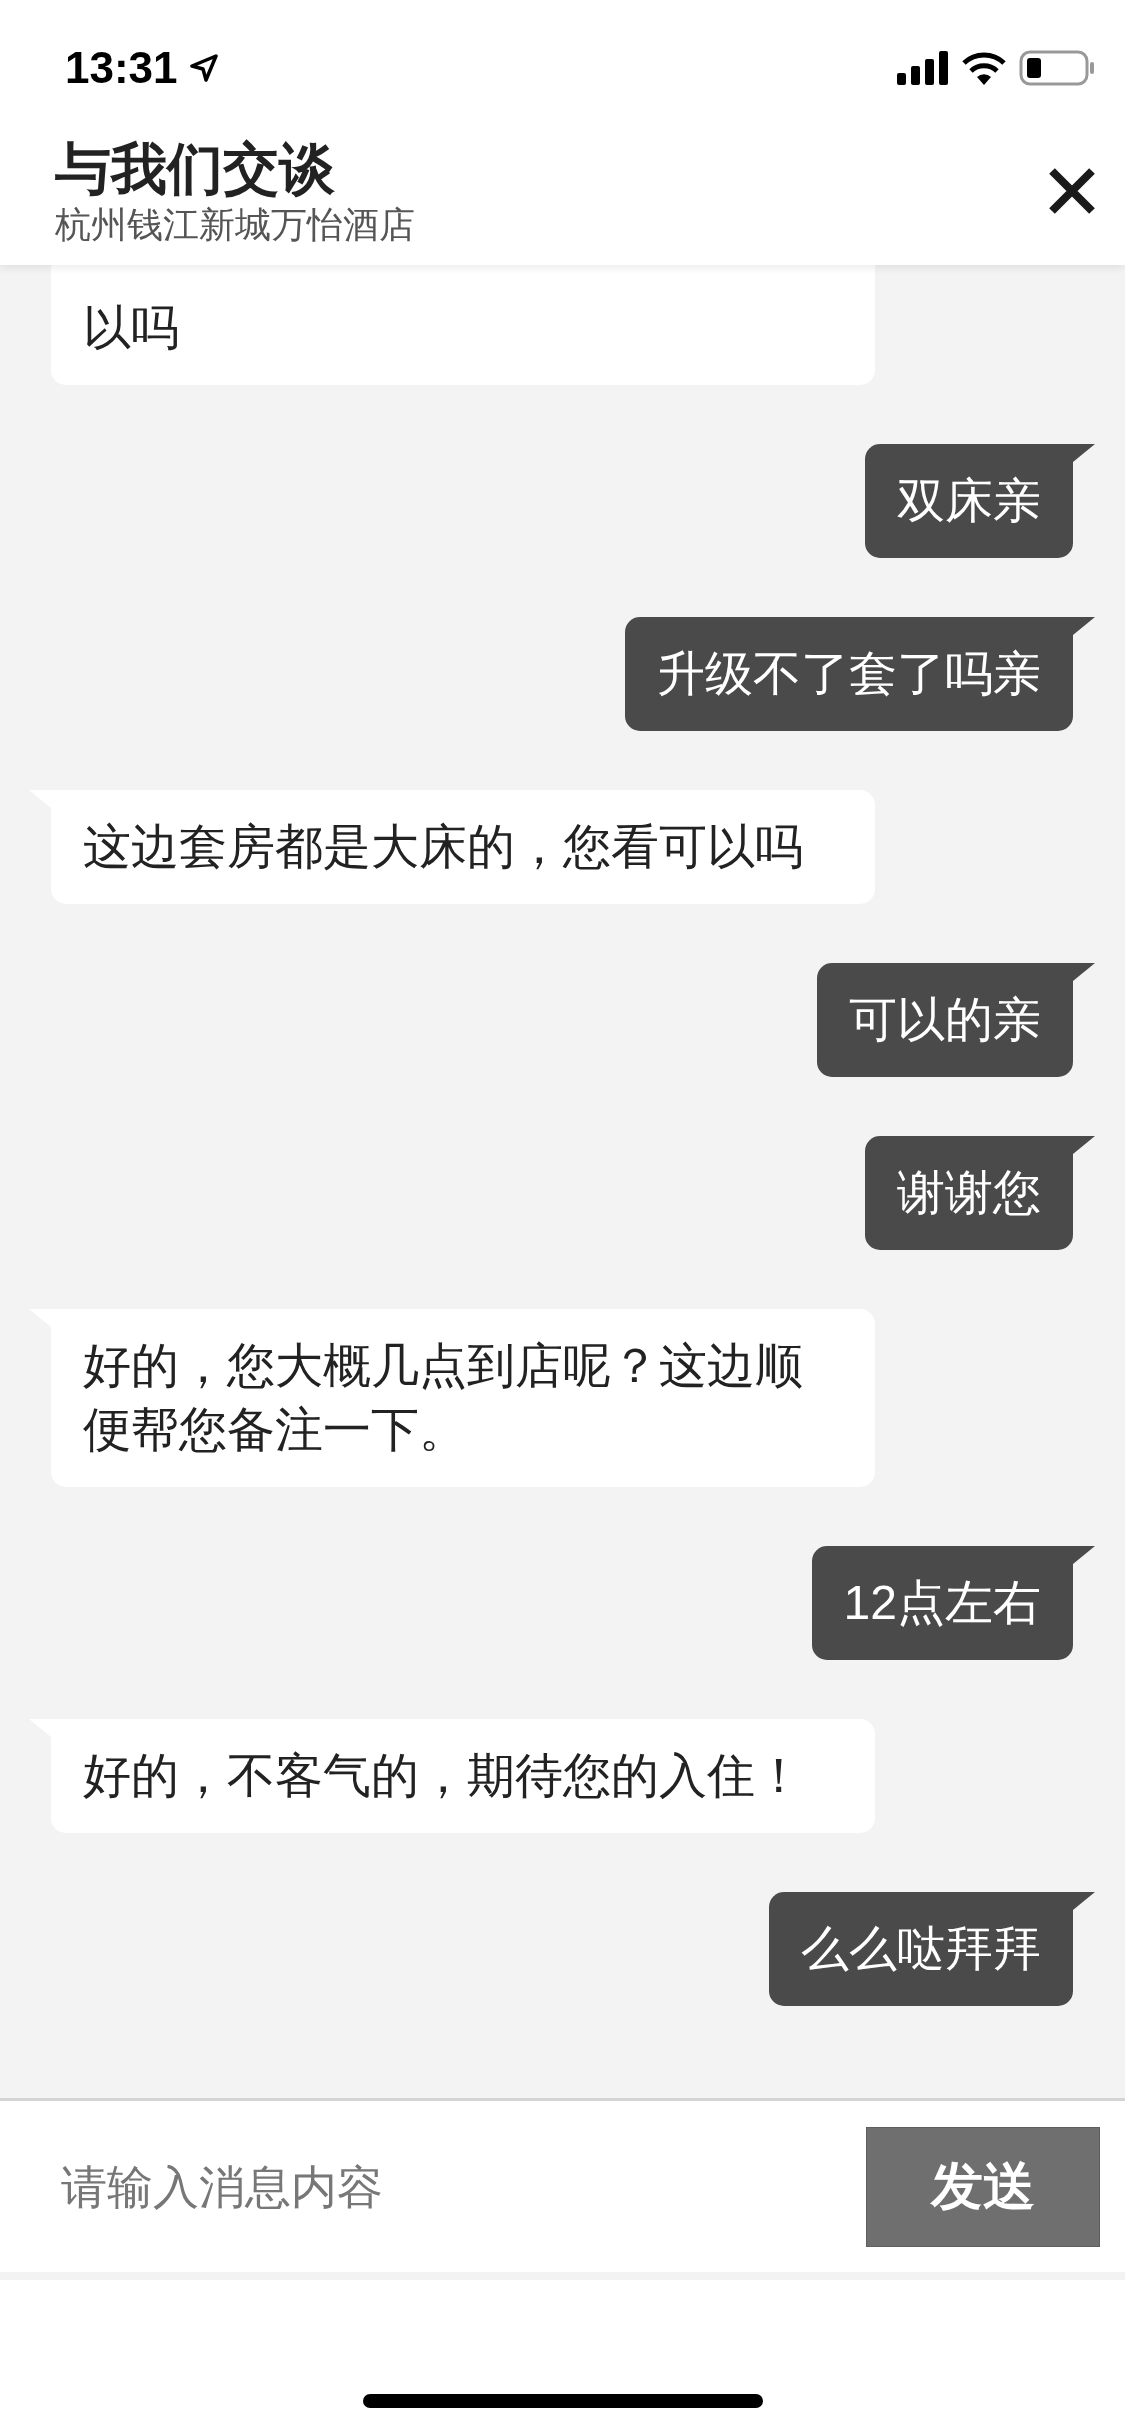 The height and width of the screenshot is (2436, 1125). Describe the element at coordinates (203, 67) in the screenshot. I see `location-arrow-icon` at that location.